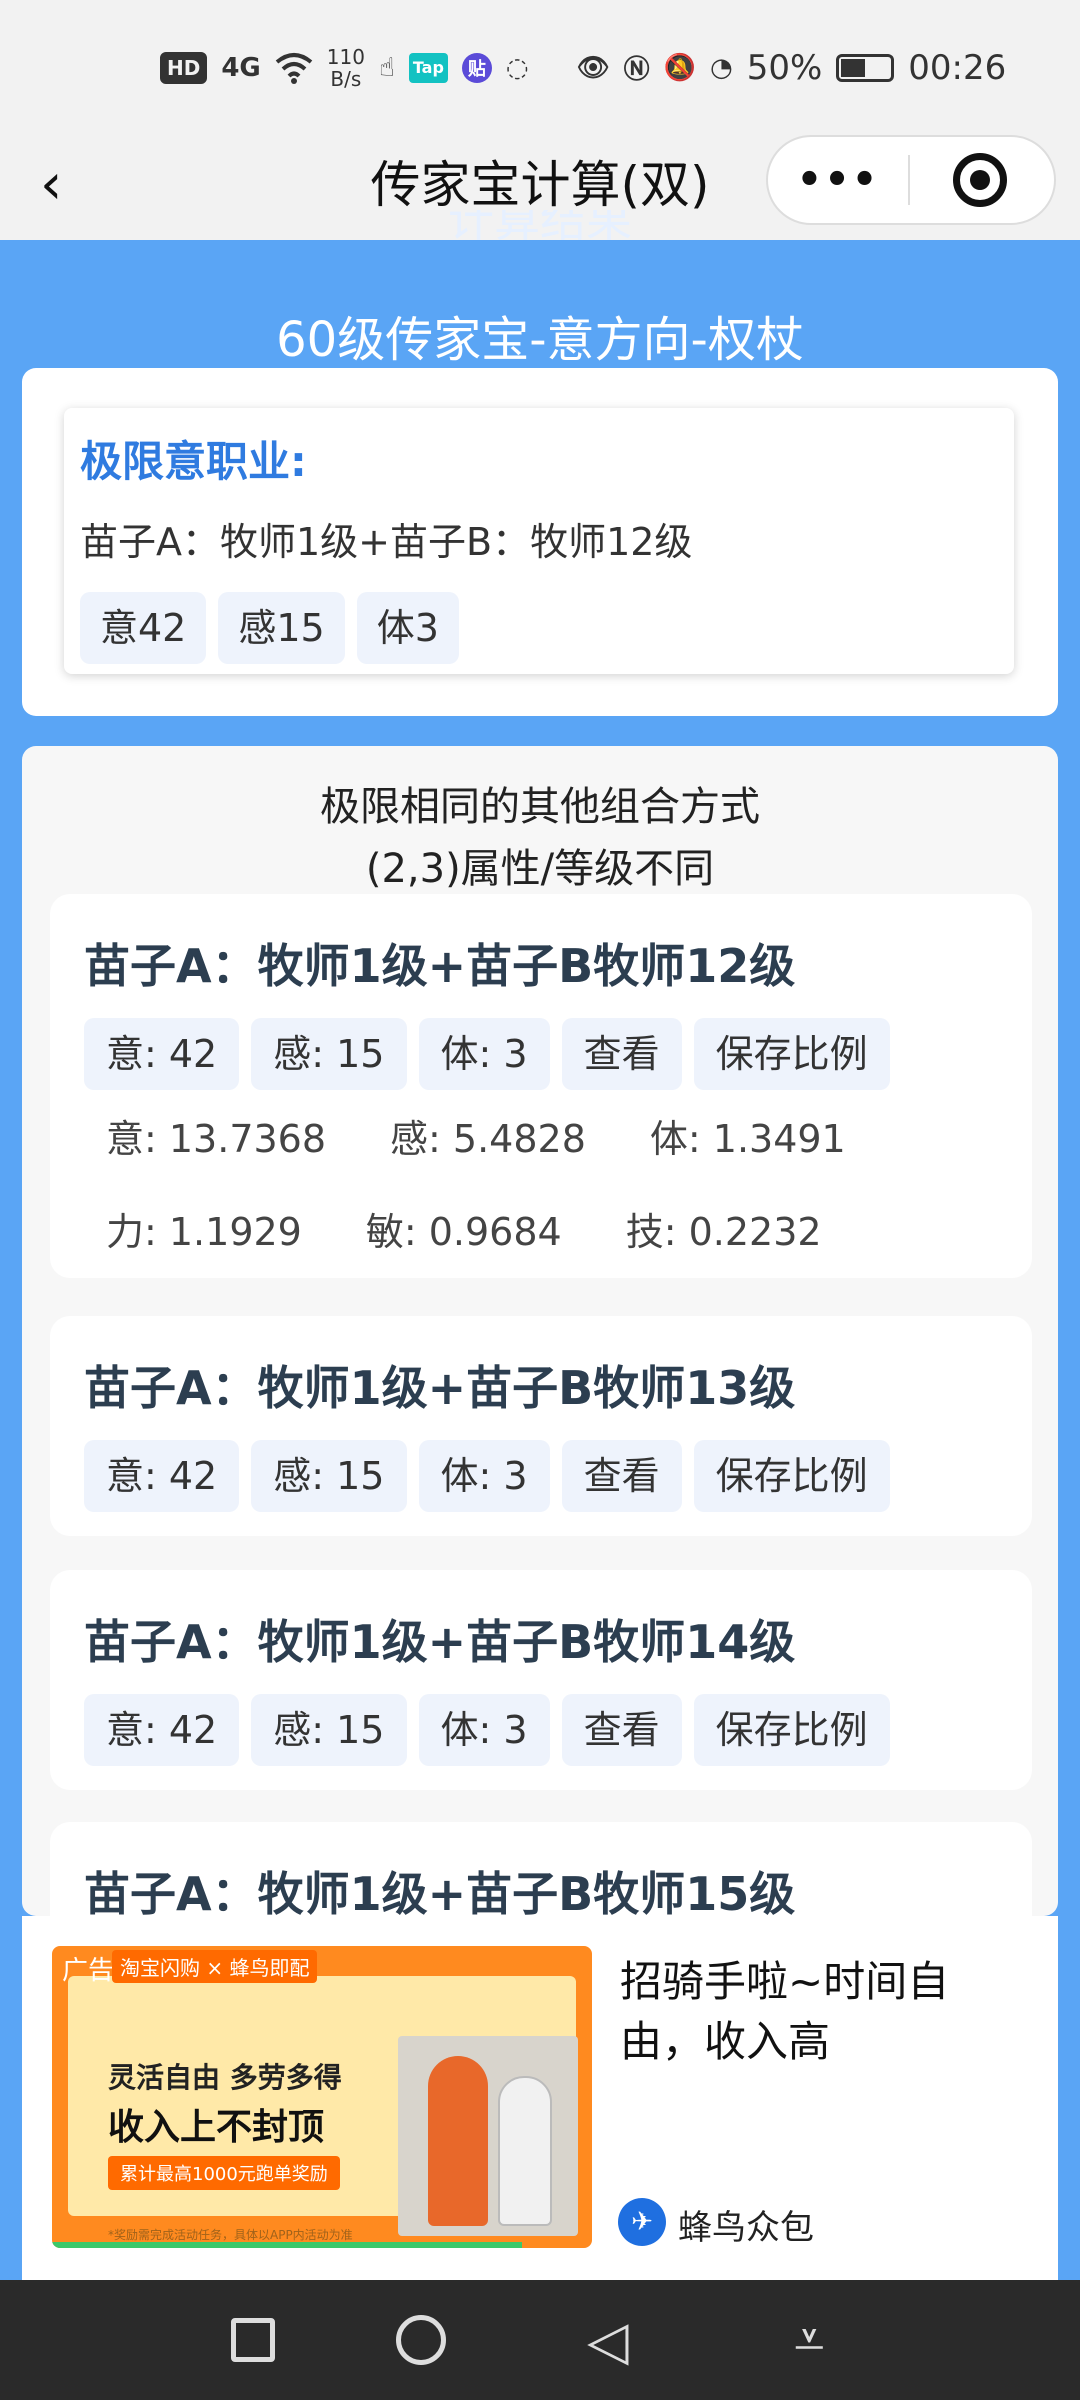  I want to click on ad-label: 广告, so click(88, 1968).